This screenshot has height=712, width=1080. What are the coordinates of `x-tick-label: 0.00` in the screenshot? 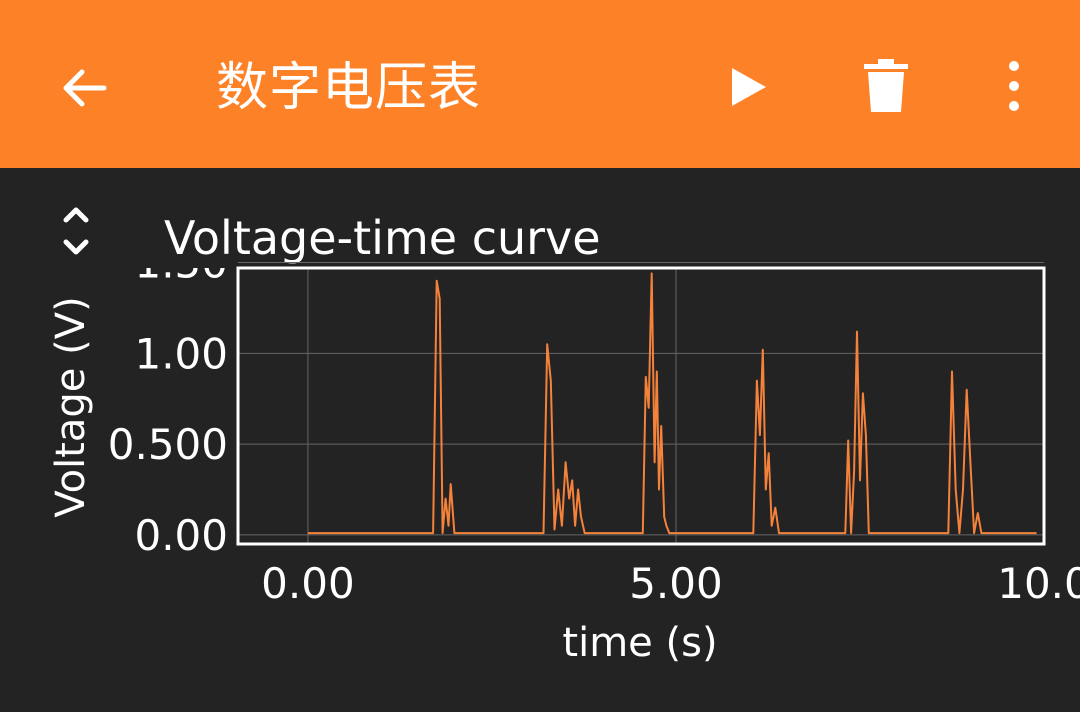 It's located at (308, 583).